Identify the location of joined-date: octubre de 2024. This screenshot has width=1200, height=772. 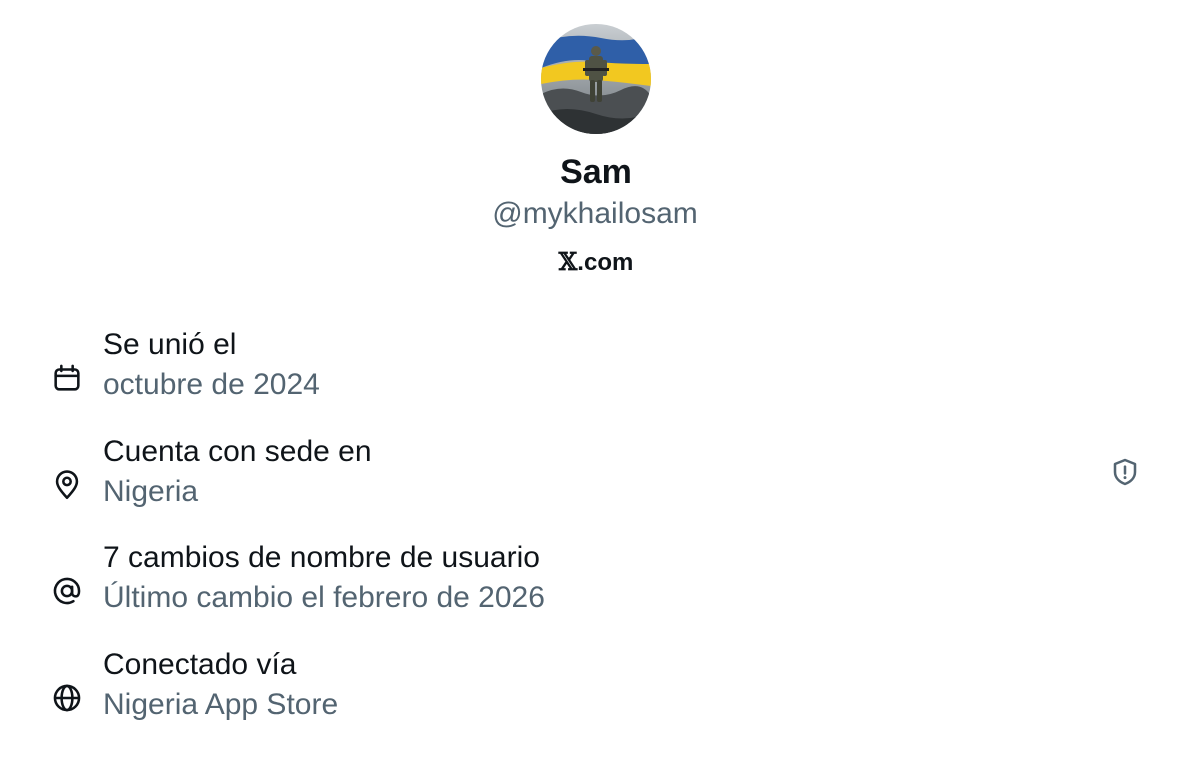
(211, 384).